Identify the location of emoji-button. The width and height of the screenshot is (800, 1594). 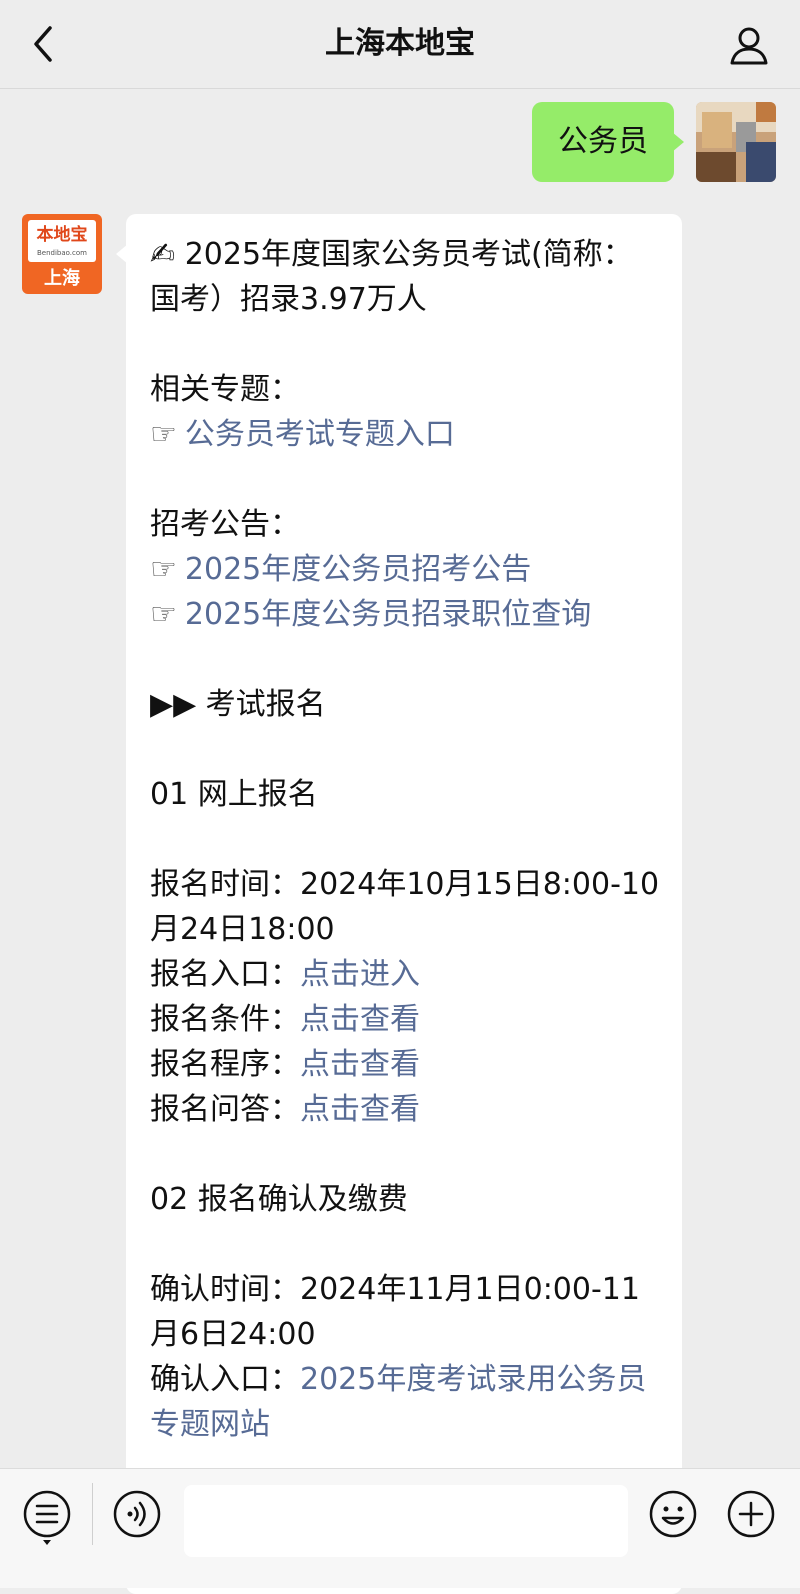
(673, 1514).